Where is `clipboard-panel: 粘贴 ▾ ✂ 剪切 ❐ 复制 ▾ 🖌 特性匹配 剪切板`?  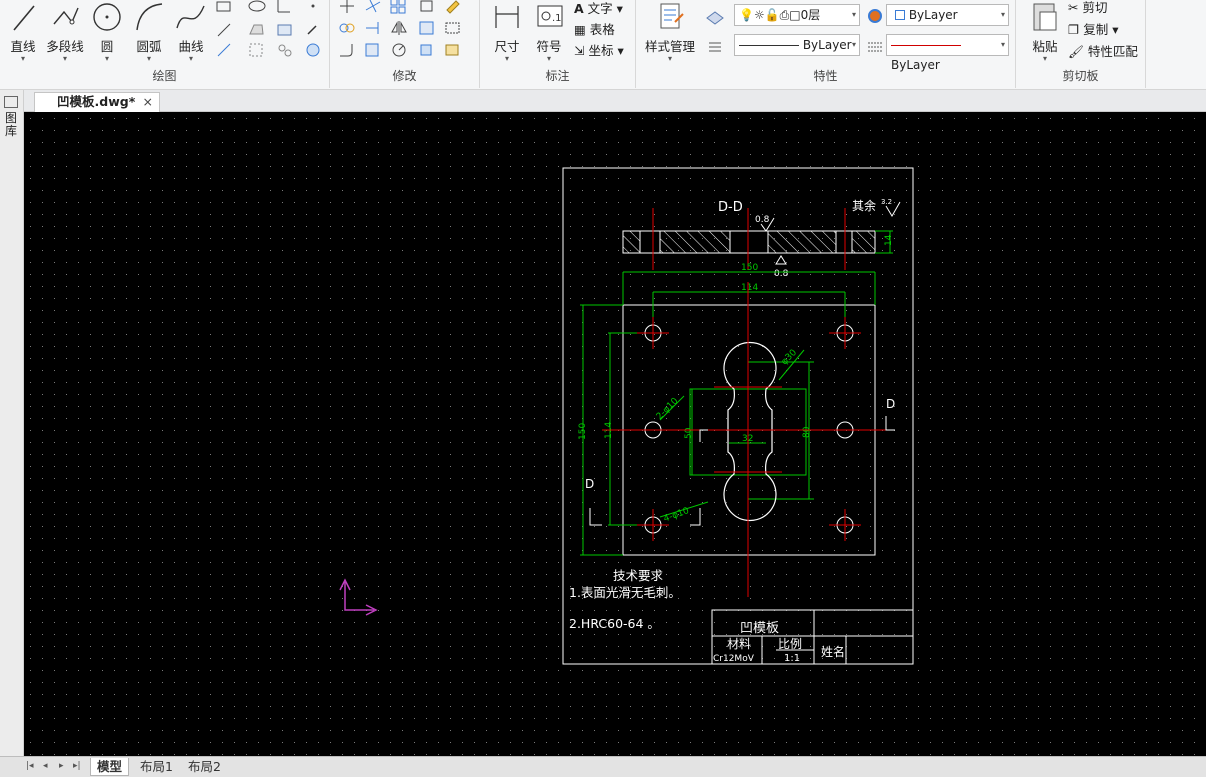
clipboard-panel: 粘贴 ▾ ✂ 剪切 ❐ 复制 ▾ 🖌 特性匹配 剪切板 is located at coordinates (1081, 44).